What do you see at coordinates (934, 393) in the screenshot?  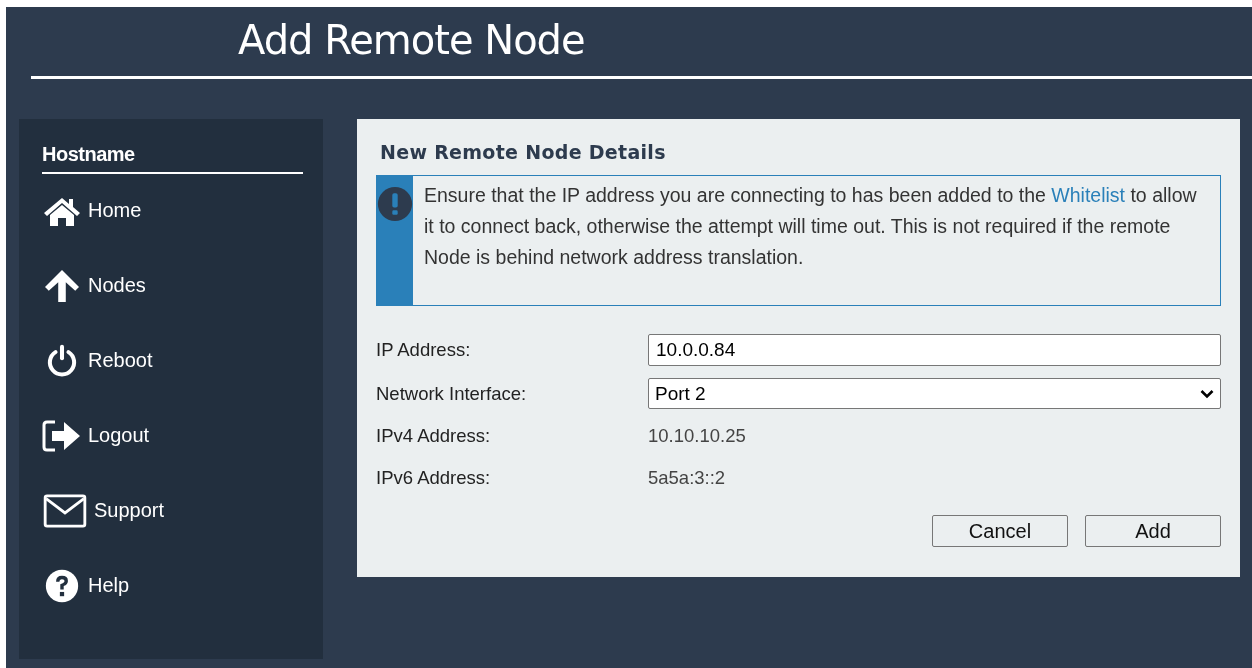 I see `network-interface-select: Port 2` at bounding box center [934, 393].